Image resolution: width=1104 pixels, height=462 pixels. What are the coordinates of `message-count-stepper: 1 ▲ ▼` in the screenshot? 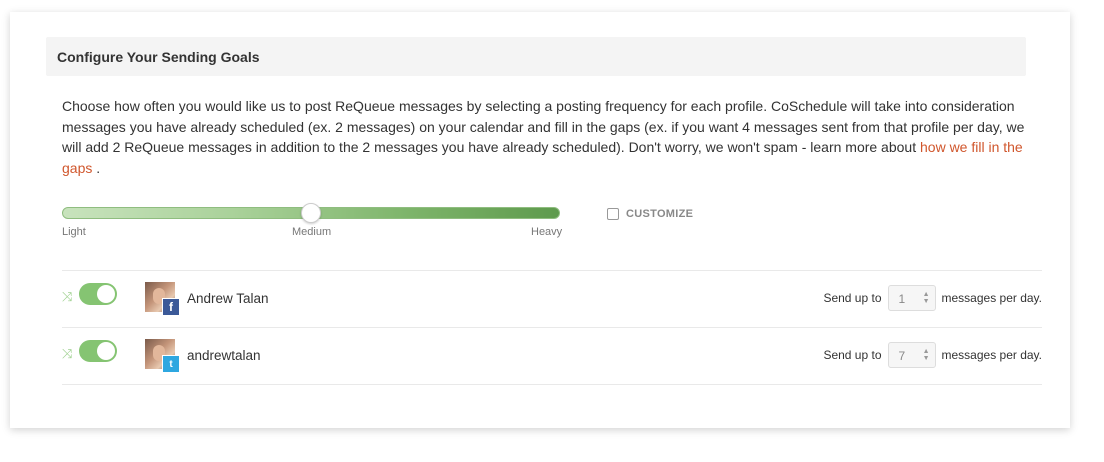 It's located at (911, 298).